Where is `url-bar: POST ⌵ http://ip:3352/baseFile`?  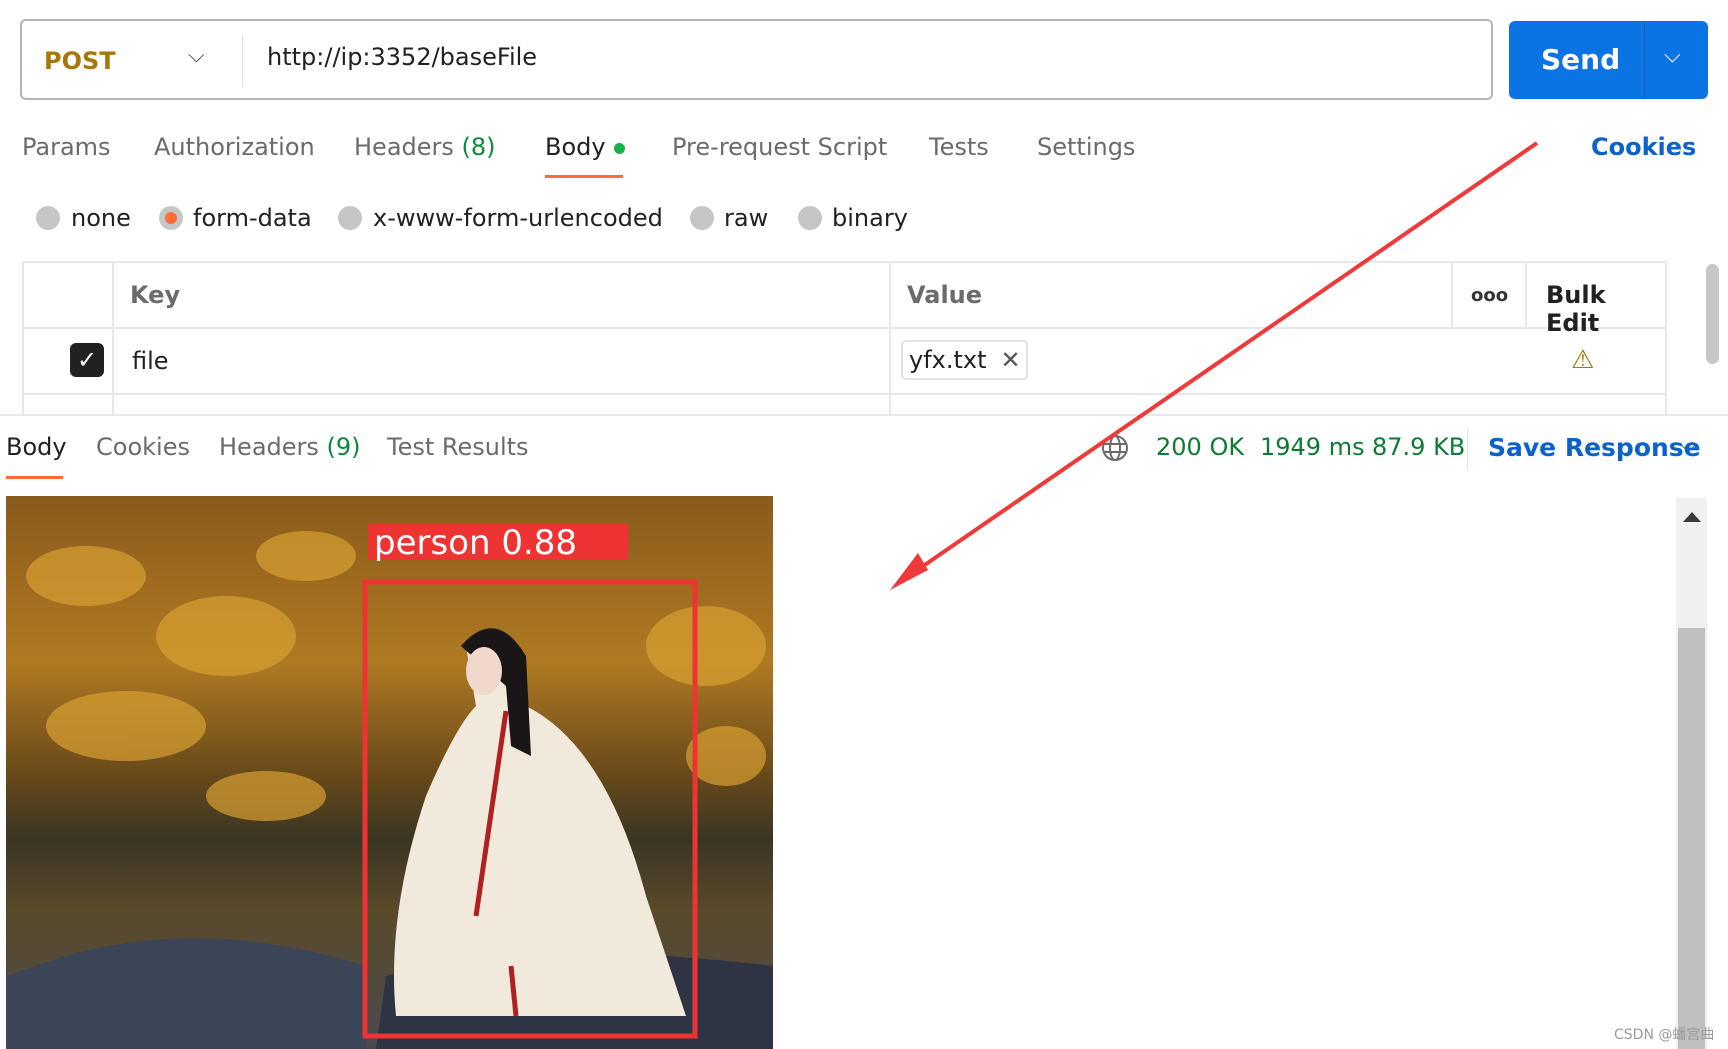 url-bar: POST ⌵ http://ip:3352/baseFile is located at coordinates (756, 59).